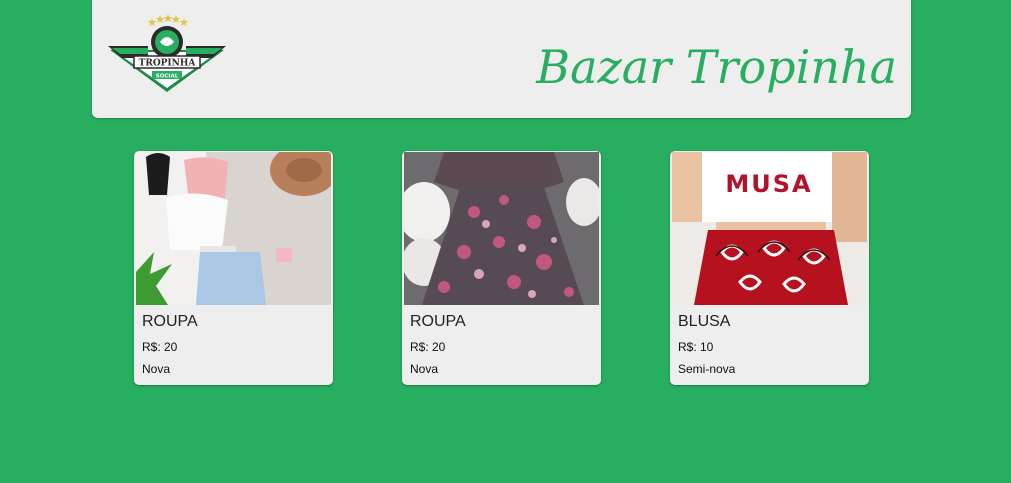 The image size is (1011, 483). I want to click on site-title: Bazar Tropinha, so click(716, 67).